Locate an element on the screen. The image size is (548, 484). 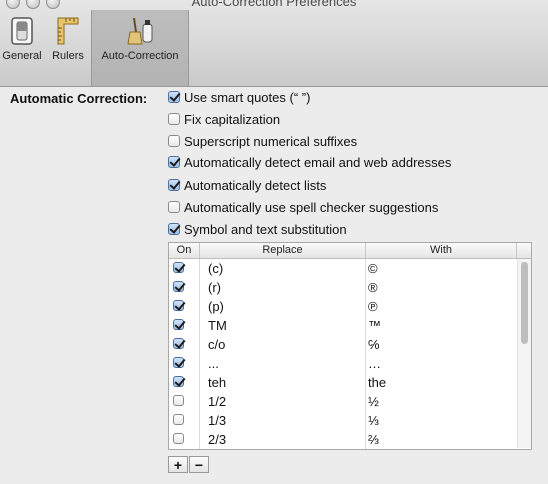
symbol-substitution-checkbox is located at coordinates (174, 229).